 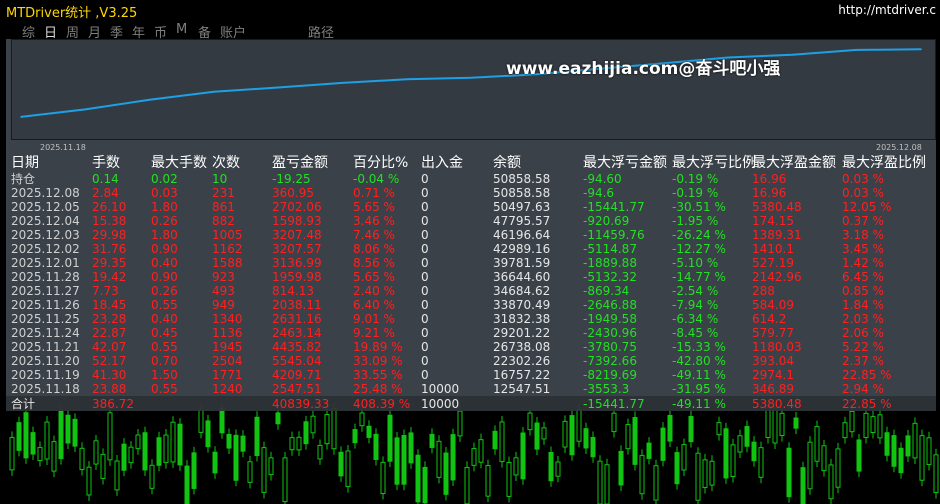 I want to click on cell-max-float-loss-pct: -49.11 %, so click(x=699, y=404).